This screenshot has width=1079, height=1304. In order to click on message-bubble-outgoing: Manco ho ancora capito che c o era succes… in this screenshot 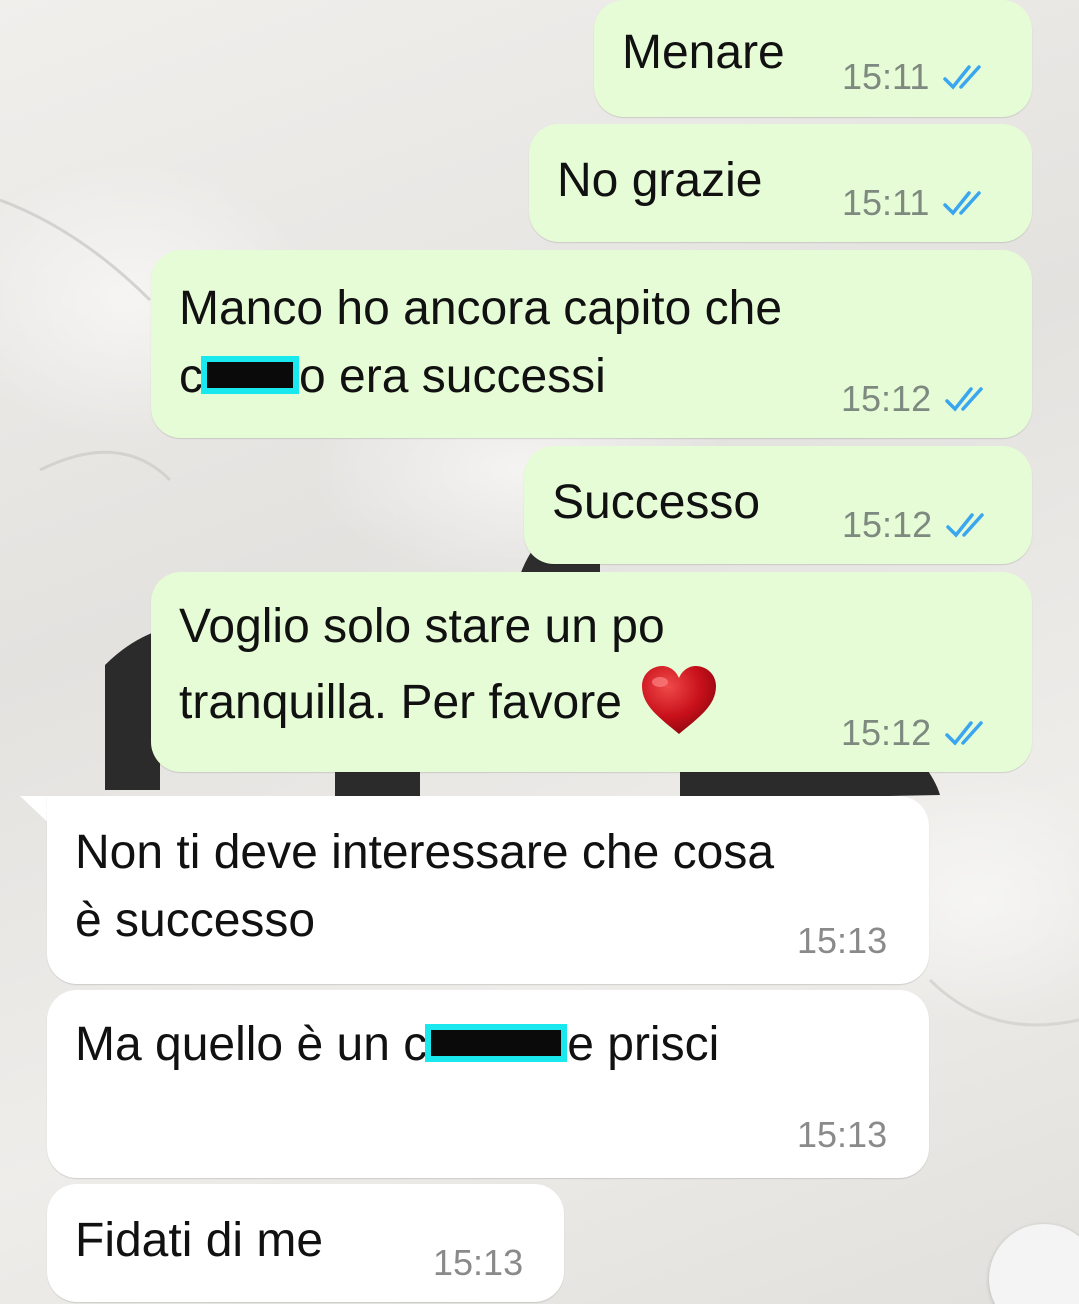, I will do `click(591, 344)`.